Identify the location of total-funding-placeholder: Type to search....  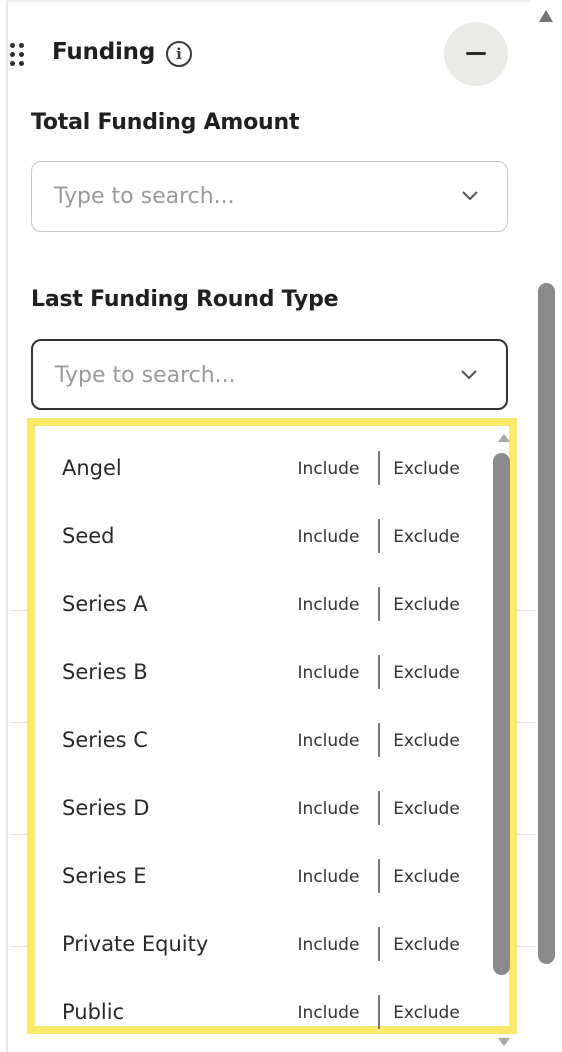
(144, 196).